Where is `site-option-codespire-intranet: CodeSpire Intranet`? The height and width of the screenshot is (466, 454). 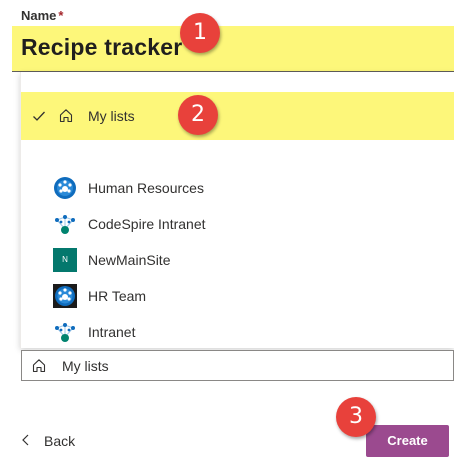 site-option-codespire-intranet: CodeSpire Intranet is located at coordinates (243, 224).